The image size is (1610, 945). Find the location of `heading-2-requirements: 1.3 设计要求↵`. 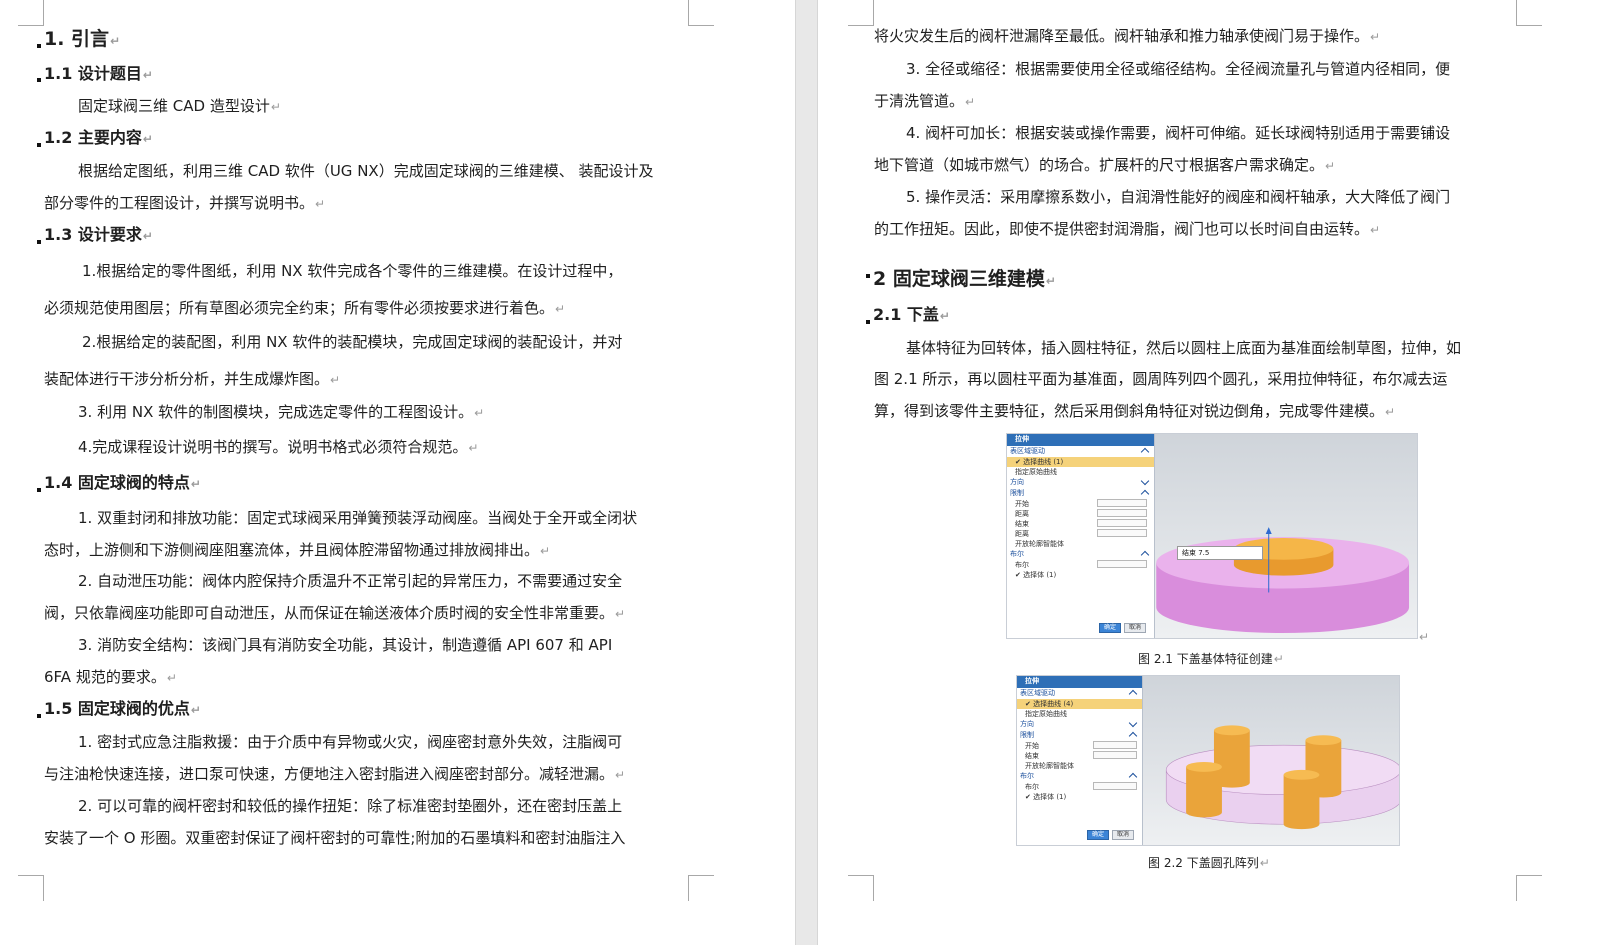

heading-2-requirements: 1.3 设计要求↵ is located at coordinates (98, 234).